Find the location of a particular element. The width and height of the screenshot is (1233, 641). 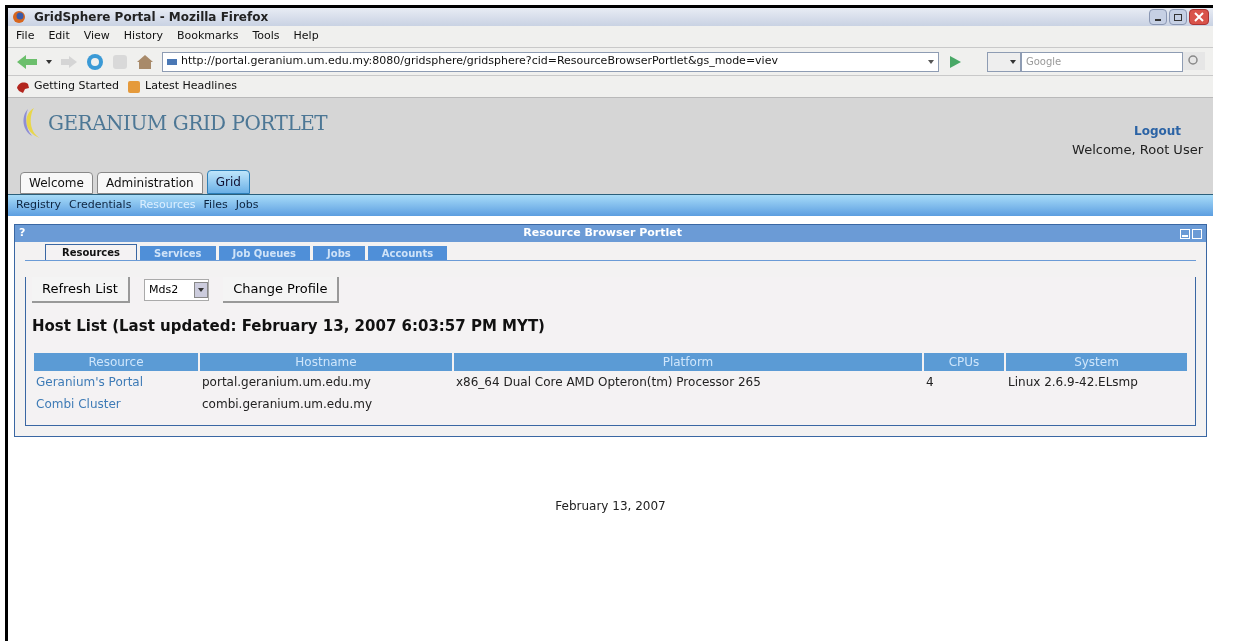

maximize-icon is located at coordinates (1197, 233).